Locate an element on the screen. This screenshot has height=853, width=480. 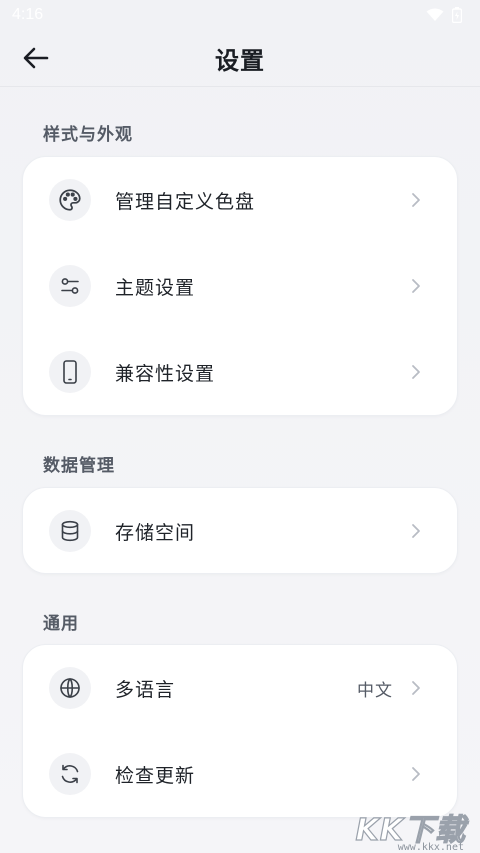
settings-item-language: 多语言 中文 is located at coordinates (240, 688).